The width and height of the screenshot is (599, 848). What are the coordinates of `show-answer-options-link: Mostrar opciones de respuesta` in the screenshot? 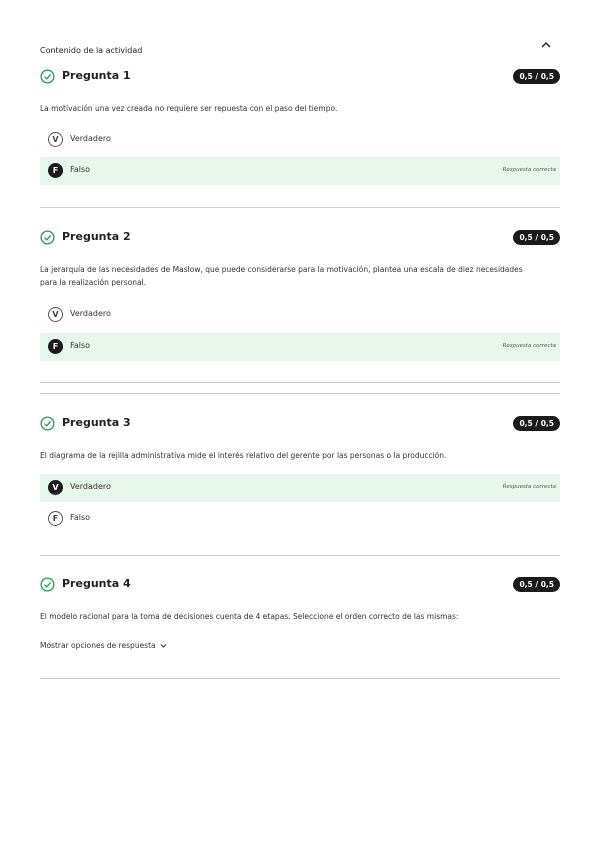 It's located at (103, 645).